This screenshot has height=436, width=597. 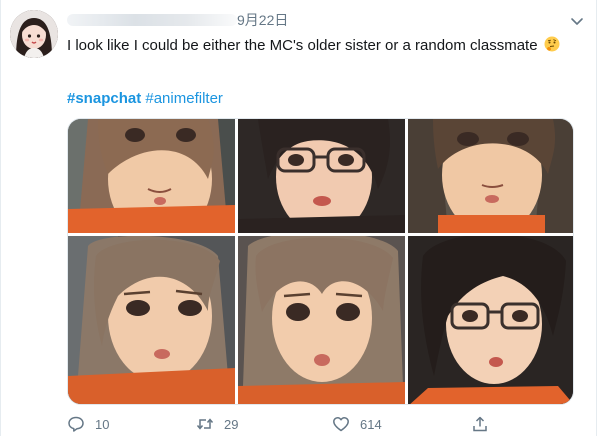 What do you see at coordinates (297, 424) in the screenshot?
I see `tweet-actions: 10 29 614` at bounding box center [297, 424].